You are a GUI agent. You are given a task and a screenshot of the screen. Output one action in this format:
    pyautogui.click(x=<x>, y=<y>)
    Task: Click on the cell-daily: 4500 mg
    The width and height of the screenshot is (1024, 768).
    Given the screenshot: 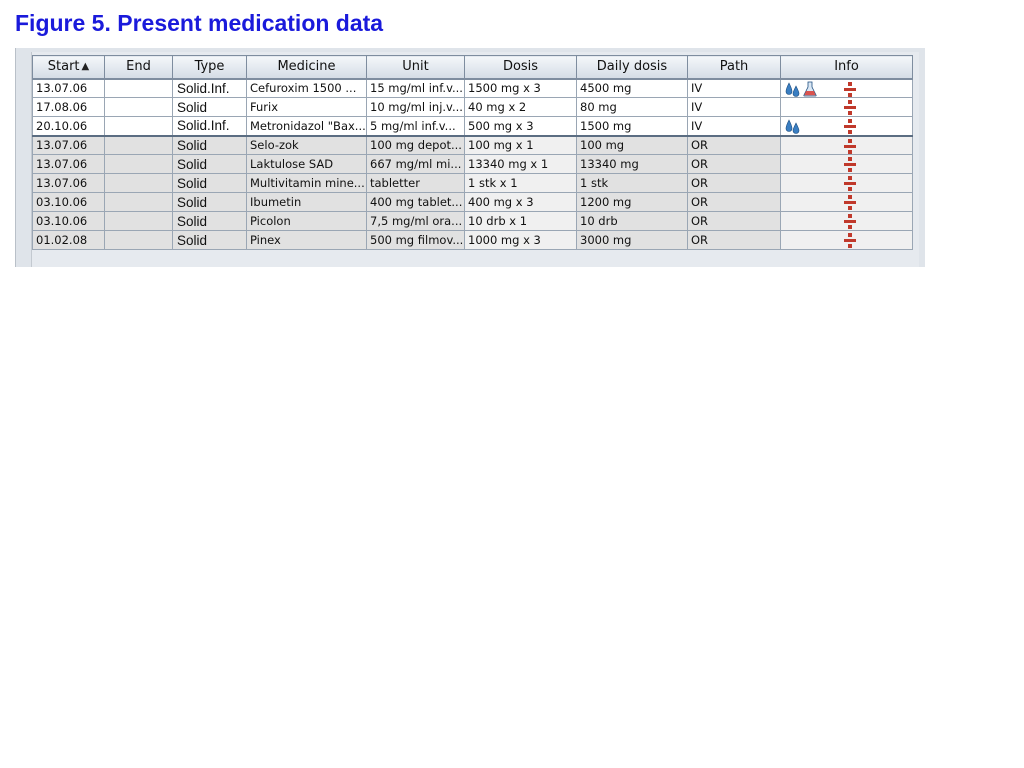 What is the action you would take?
    pyautogui.click(x=632, y=88)
    